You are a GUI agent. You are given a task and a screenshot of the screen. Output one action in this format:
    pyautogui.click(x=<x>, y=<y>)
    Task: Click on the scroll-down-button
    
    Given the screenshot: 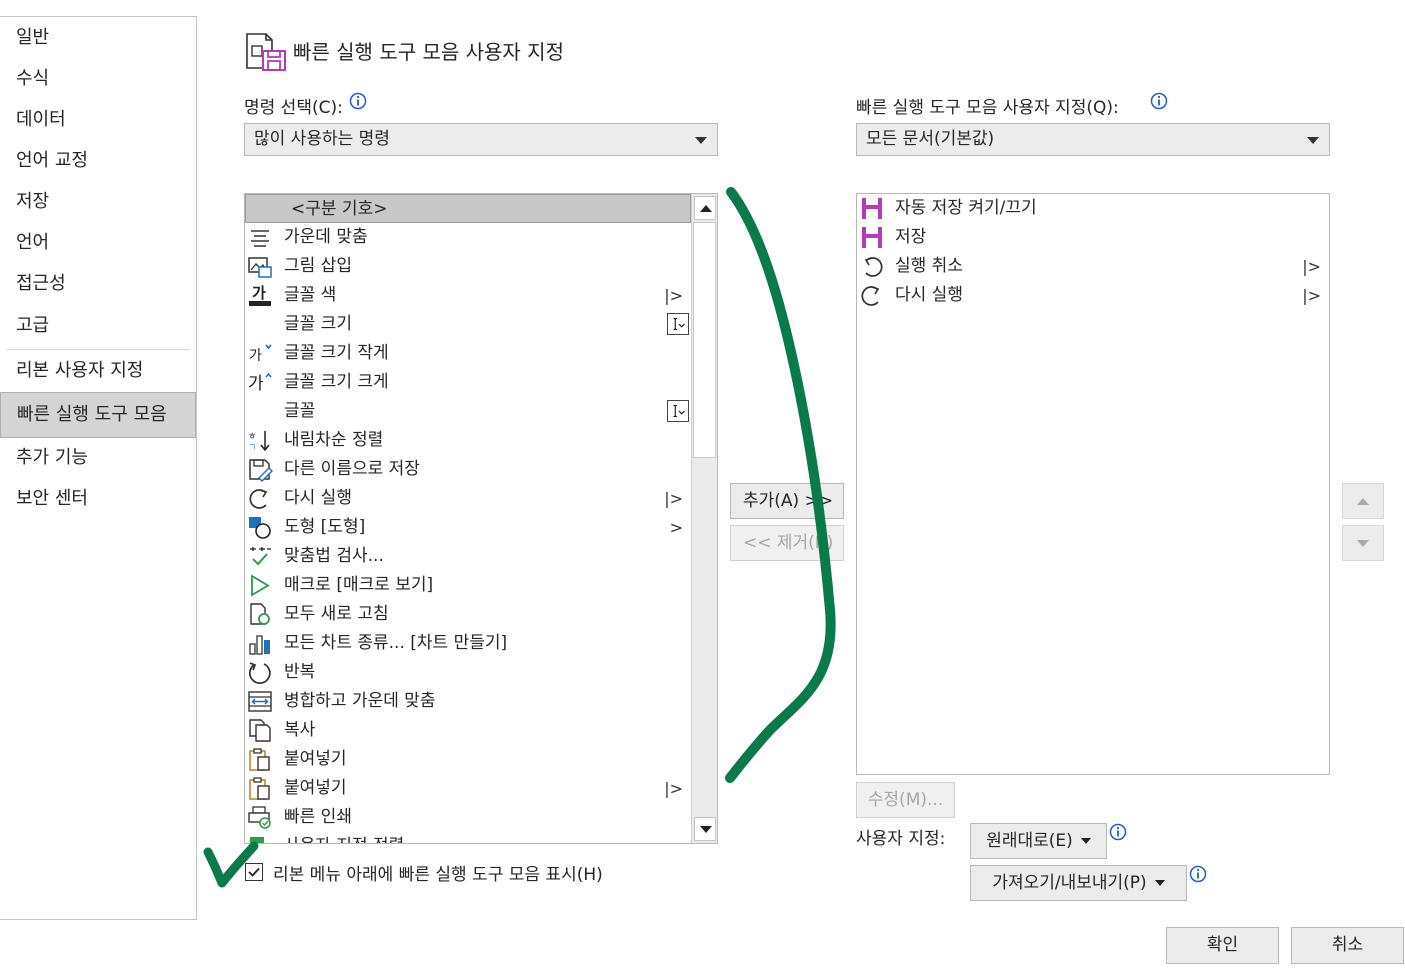 What is the action you would take?
    pyautogui.click(x=705, y=829)
    